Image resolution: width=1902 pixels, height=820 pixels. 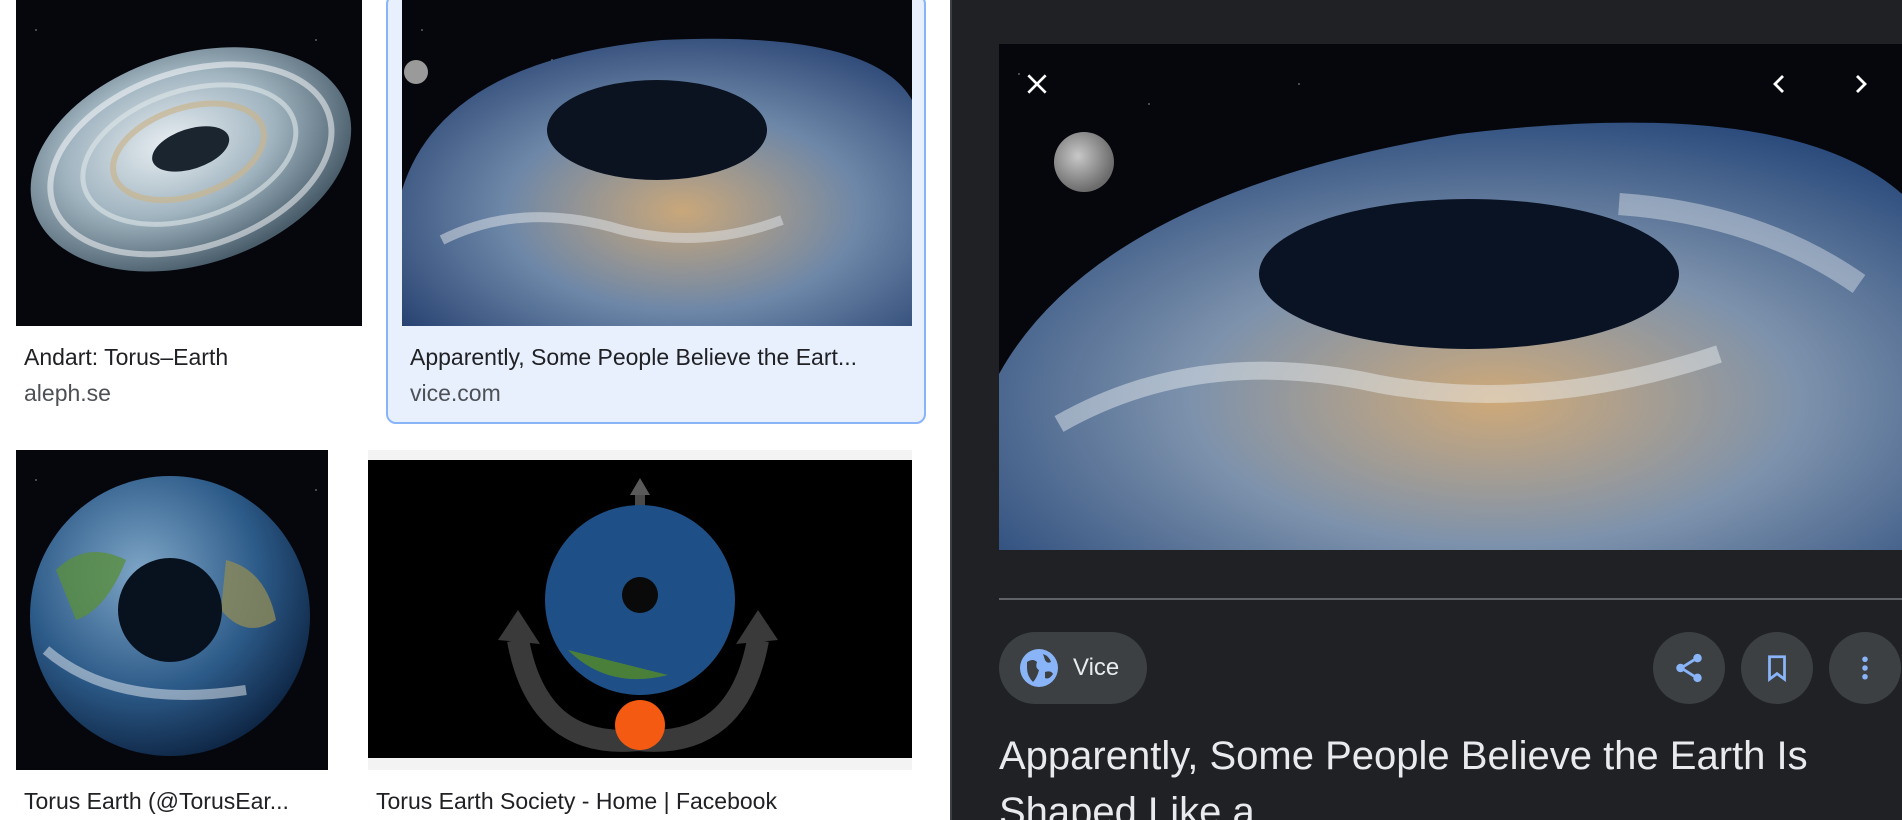 I want to click on source-chip: Vice, so click(x=1073, y=668).